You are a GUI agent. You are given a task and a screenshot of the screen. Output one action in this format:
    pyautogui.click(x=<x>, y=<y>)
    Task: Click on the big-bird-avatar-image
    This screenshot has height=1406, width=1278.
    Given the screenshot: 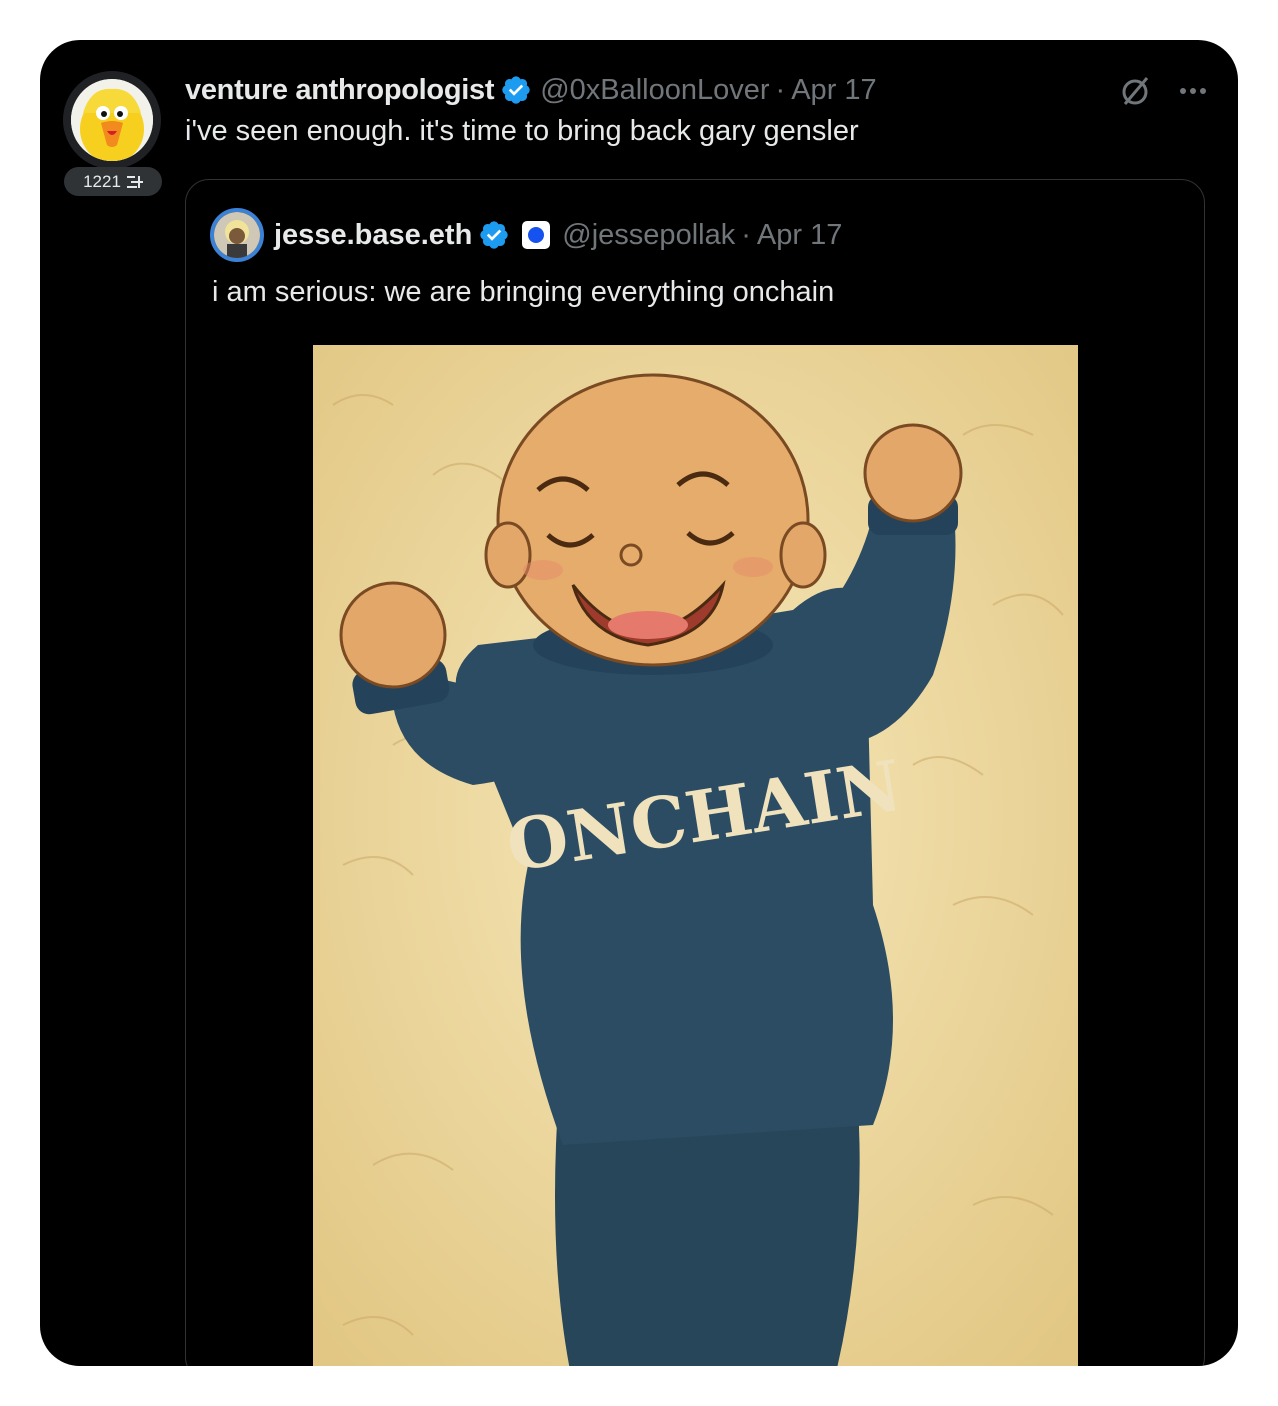 What is the action you would take?
    pyautogui.click(x=112, y=120)
    